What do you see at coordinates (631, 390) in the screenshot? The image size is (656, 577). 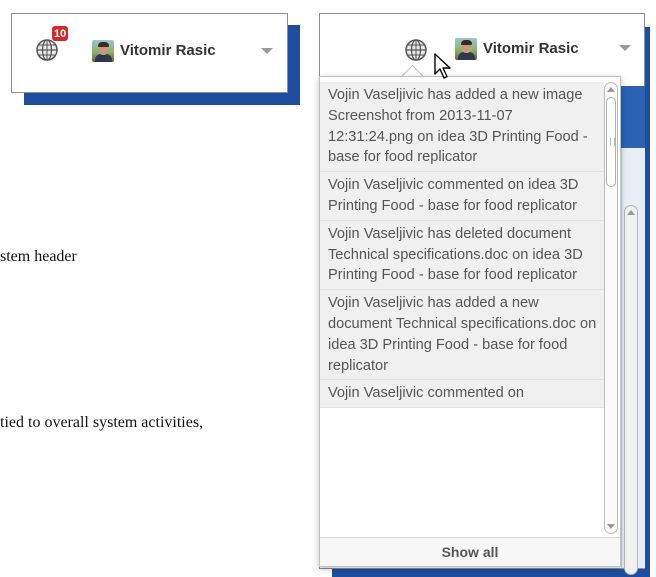 I see `page-scrollbar` at bounding box center [631, 390].